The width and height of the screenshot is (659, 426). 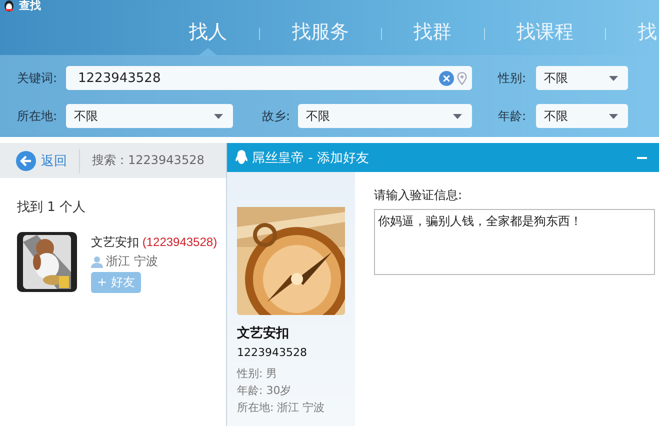 I want to click on age-label: 年龄:, so click(x=513, y=116).